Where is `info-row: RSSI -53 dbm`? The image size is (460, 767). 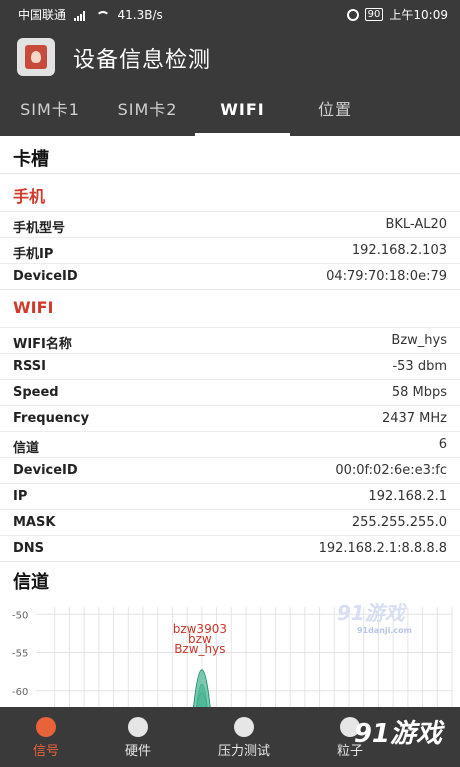 info-row: RSSI -53 dbm is located at coordinates (230, 366).